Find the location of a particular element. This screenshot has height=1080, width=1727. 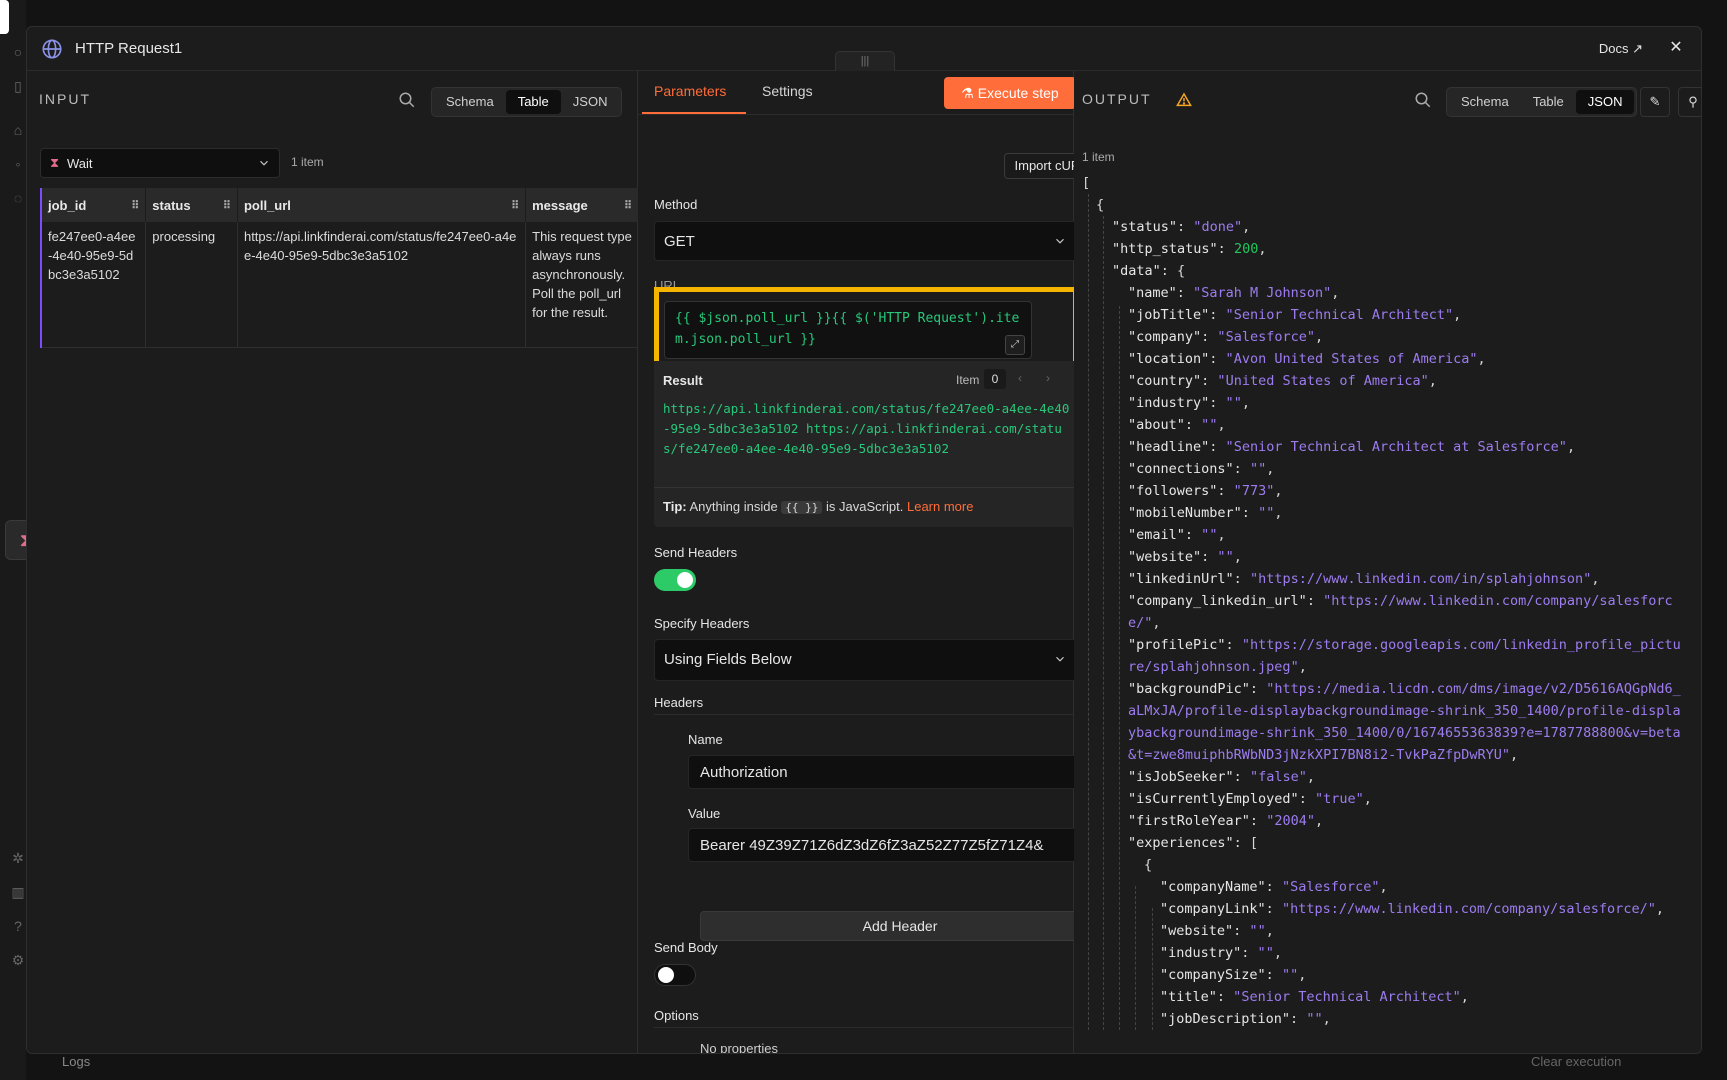

send-body-label: Send Body is located at coordinates (686, 947).